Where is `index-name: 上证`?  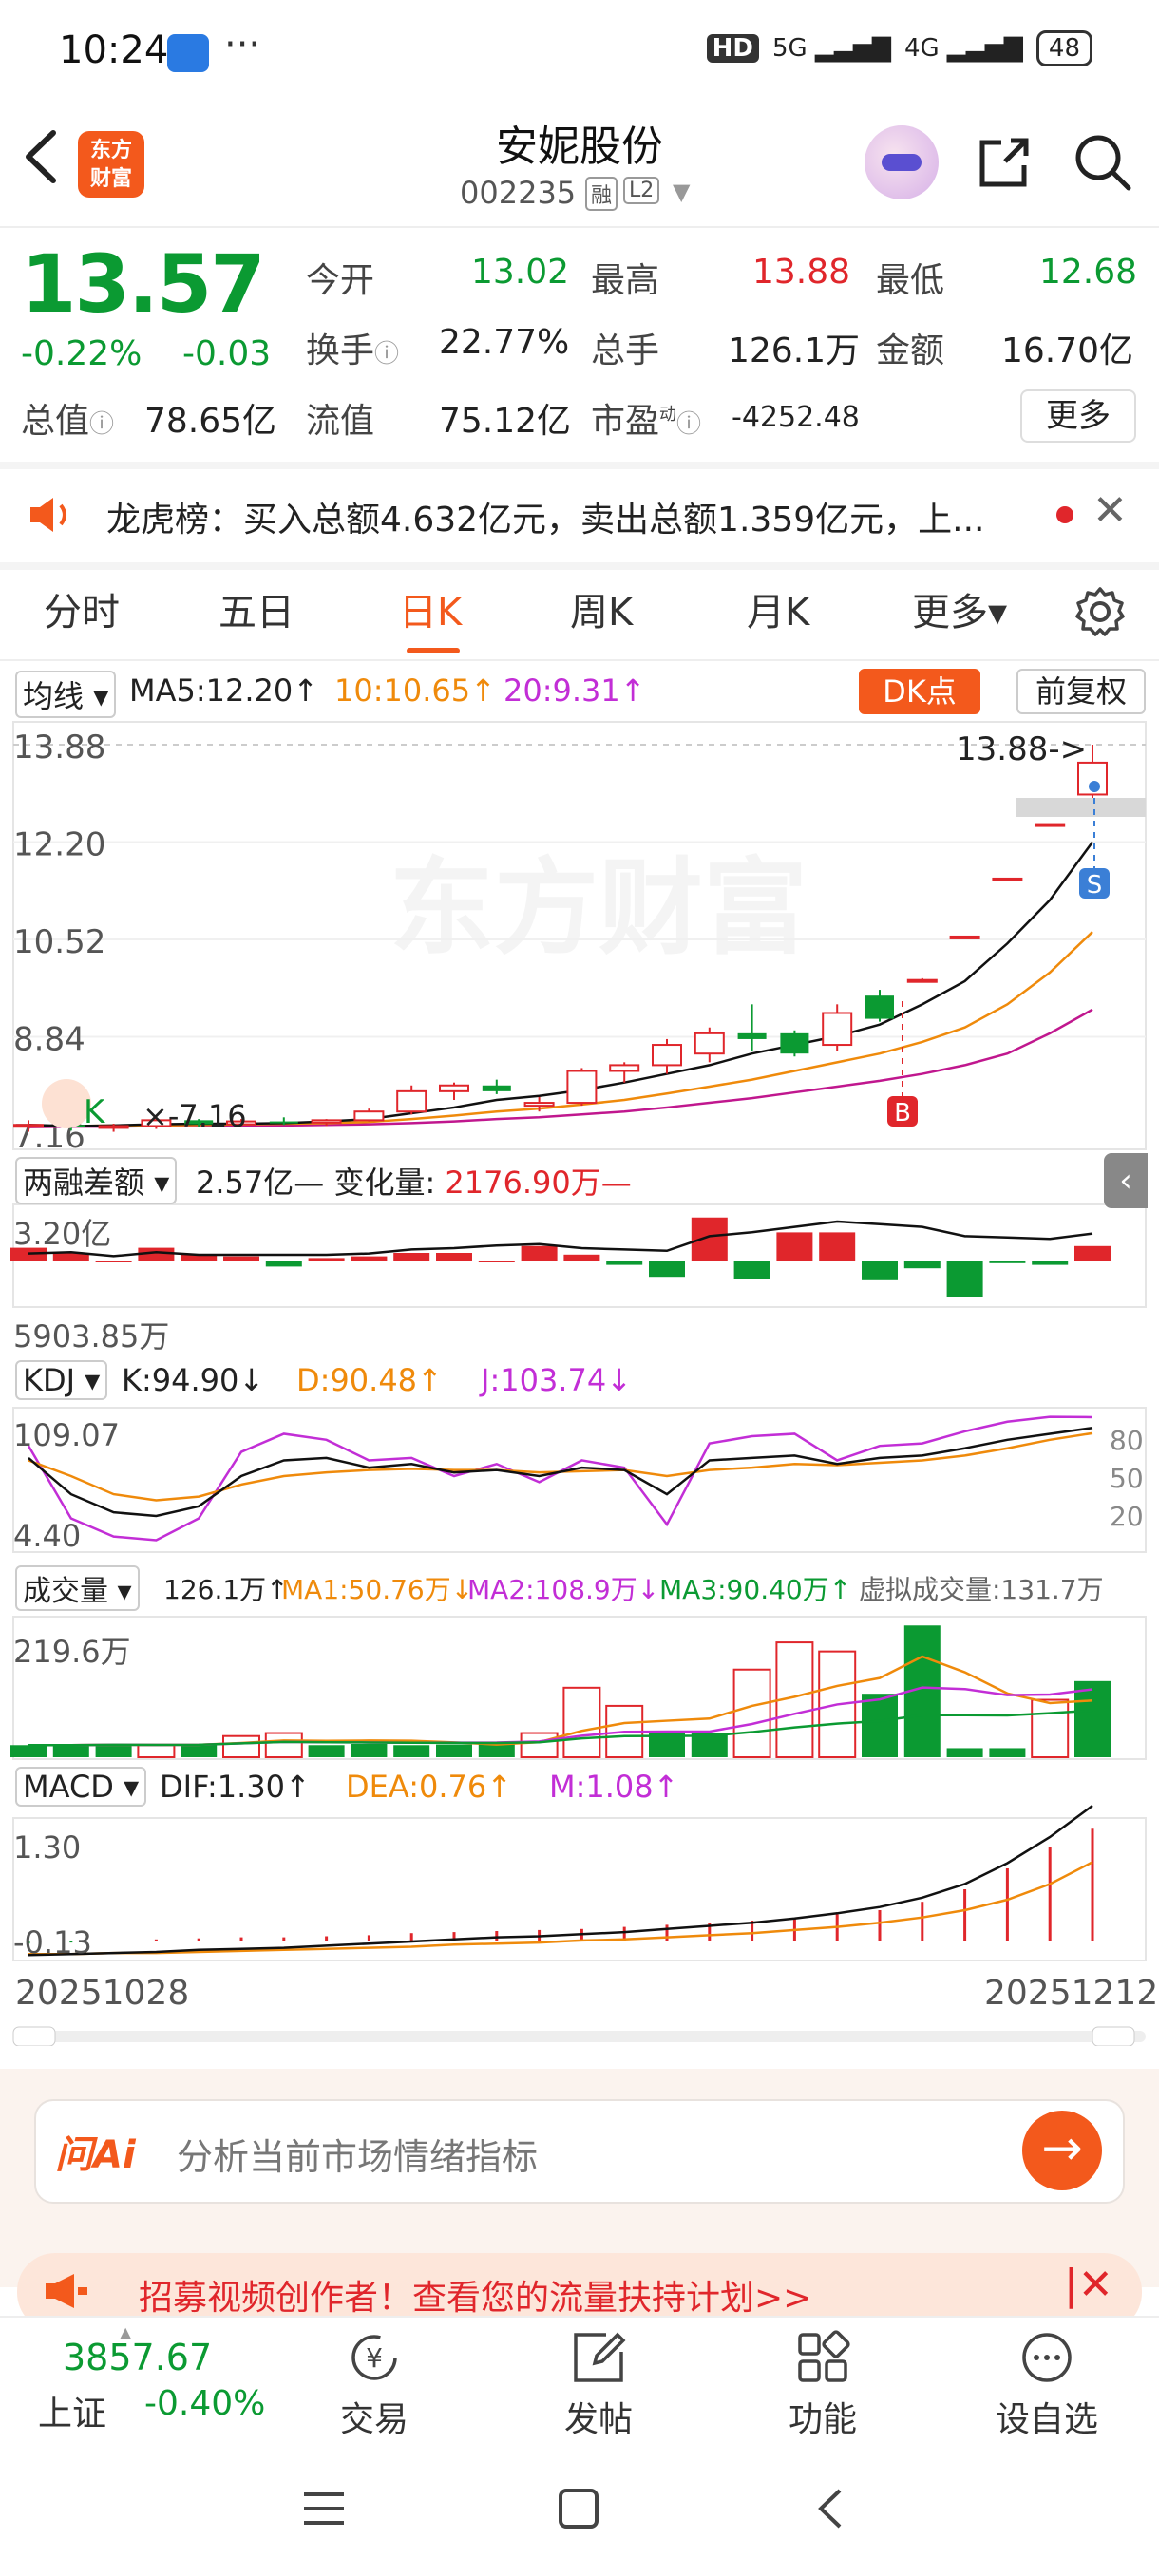
index-name: 上证 is located at coordinates (72, 2410).